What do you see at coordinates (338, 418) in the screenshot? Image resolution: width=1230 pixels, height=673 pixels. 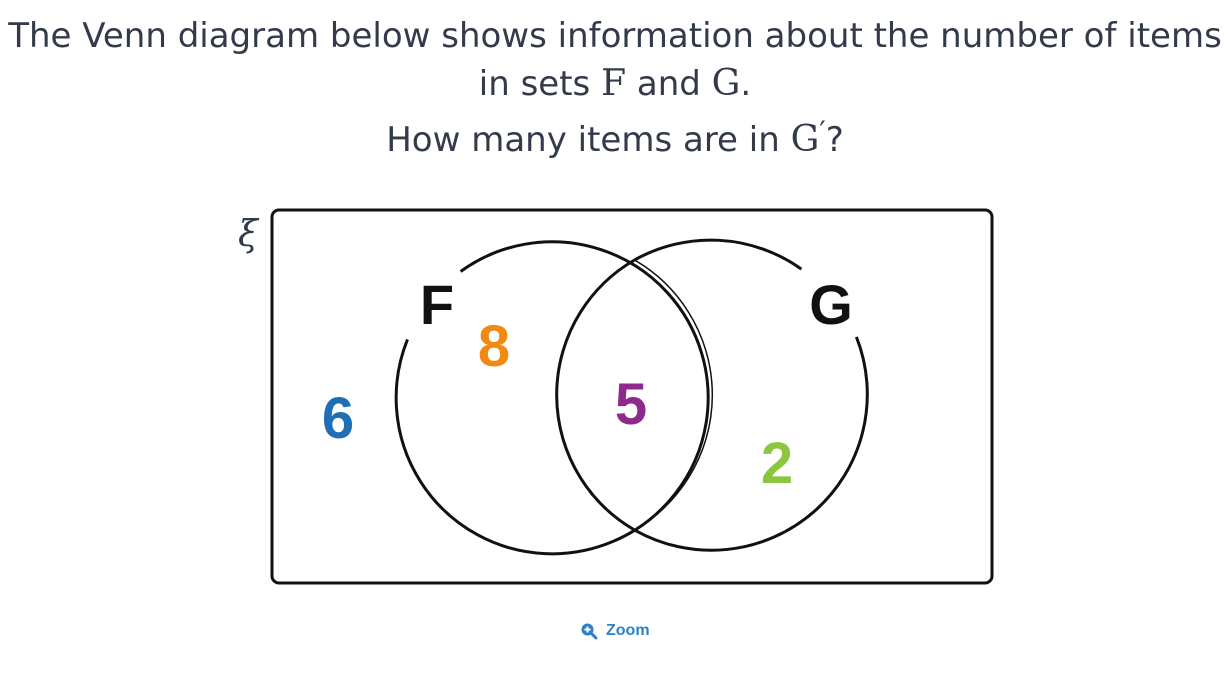 I see `region-outside-value: 6` at bounding box center [338, 418].